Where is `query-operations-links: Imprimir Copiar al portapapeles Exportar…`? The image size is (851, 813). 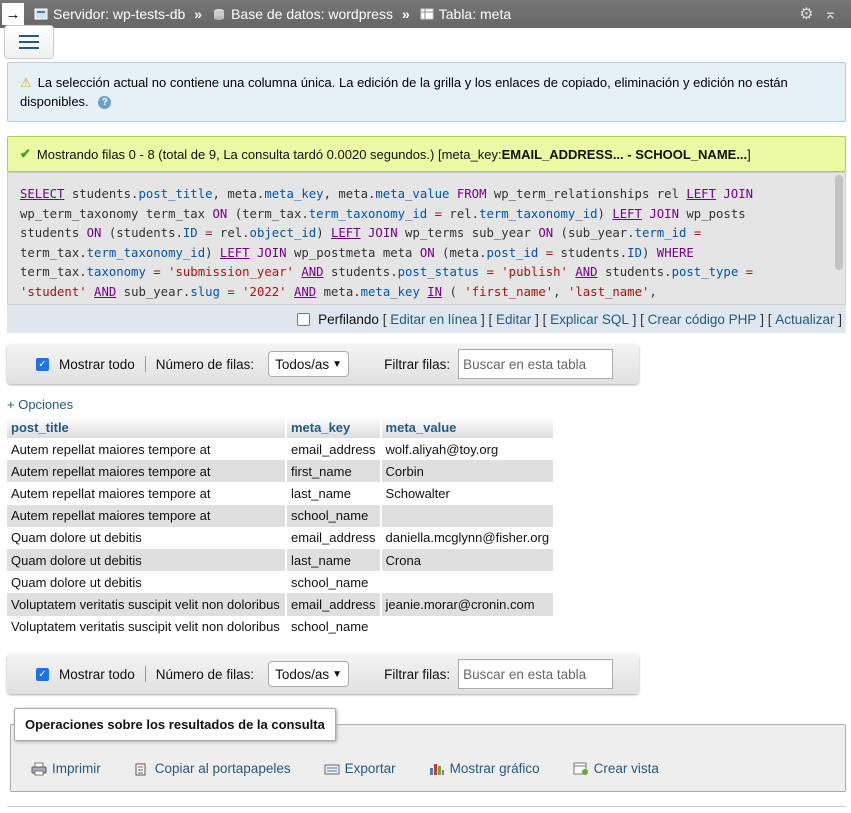 query-operations-links: Imprimir Copiar al portapapeles Exportar… is located at coordinates (361, 768).